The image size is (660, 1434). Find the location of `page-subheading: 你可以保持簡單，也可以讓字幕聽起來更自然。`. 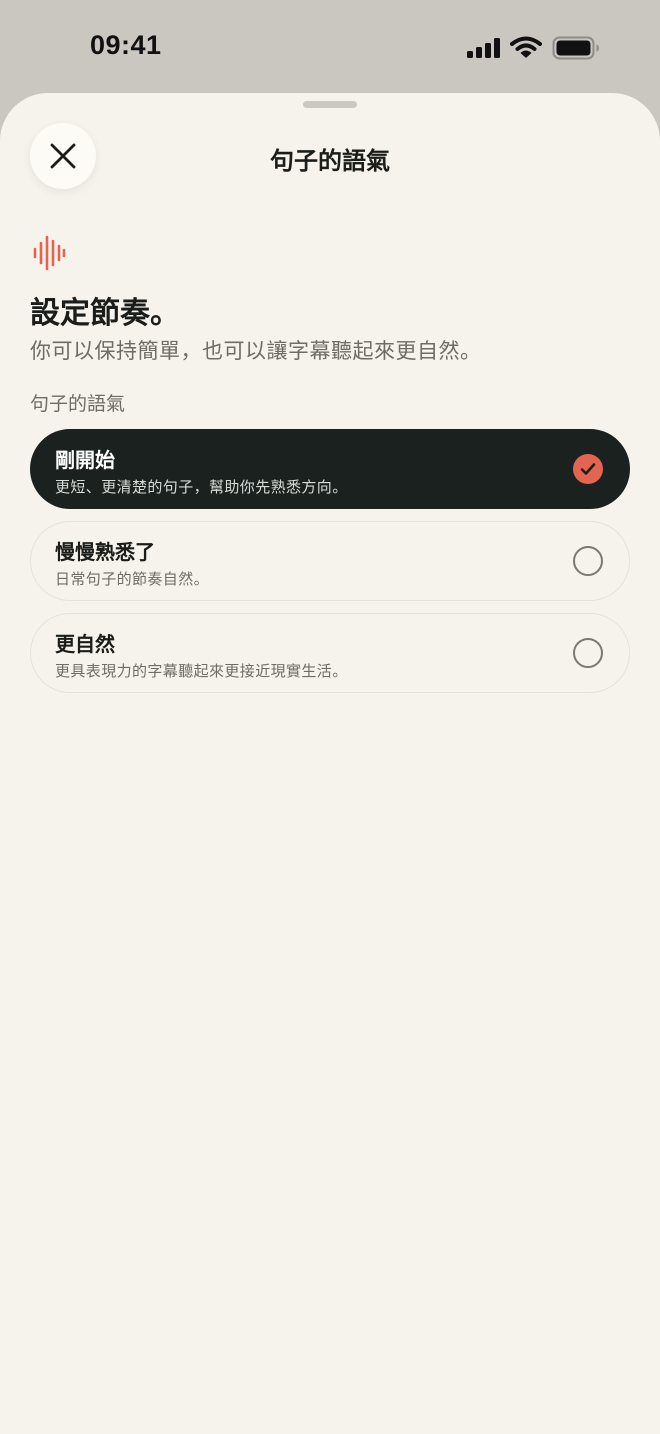

page-subheading: 你可以保持簡單，也可以讓字幕聽起來更自然。 is located at coordinates (256, 351).